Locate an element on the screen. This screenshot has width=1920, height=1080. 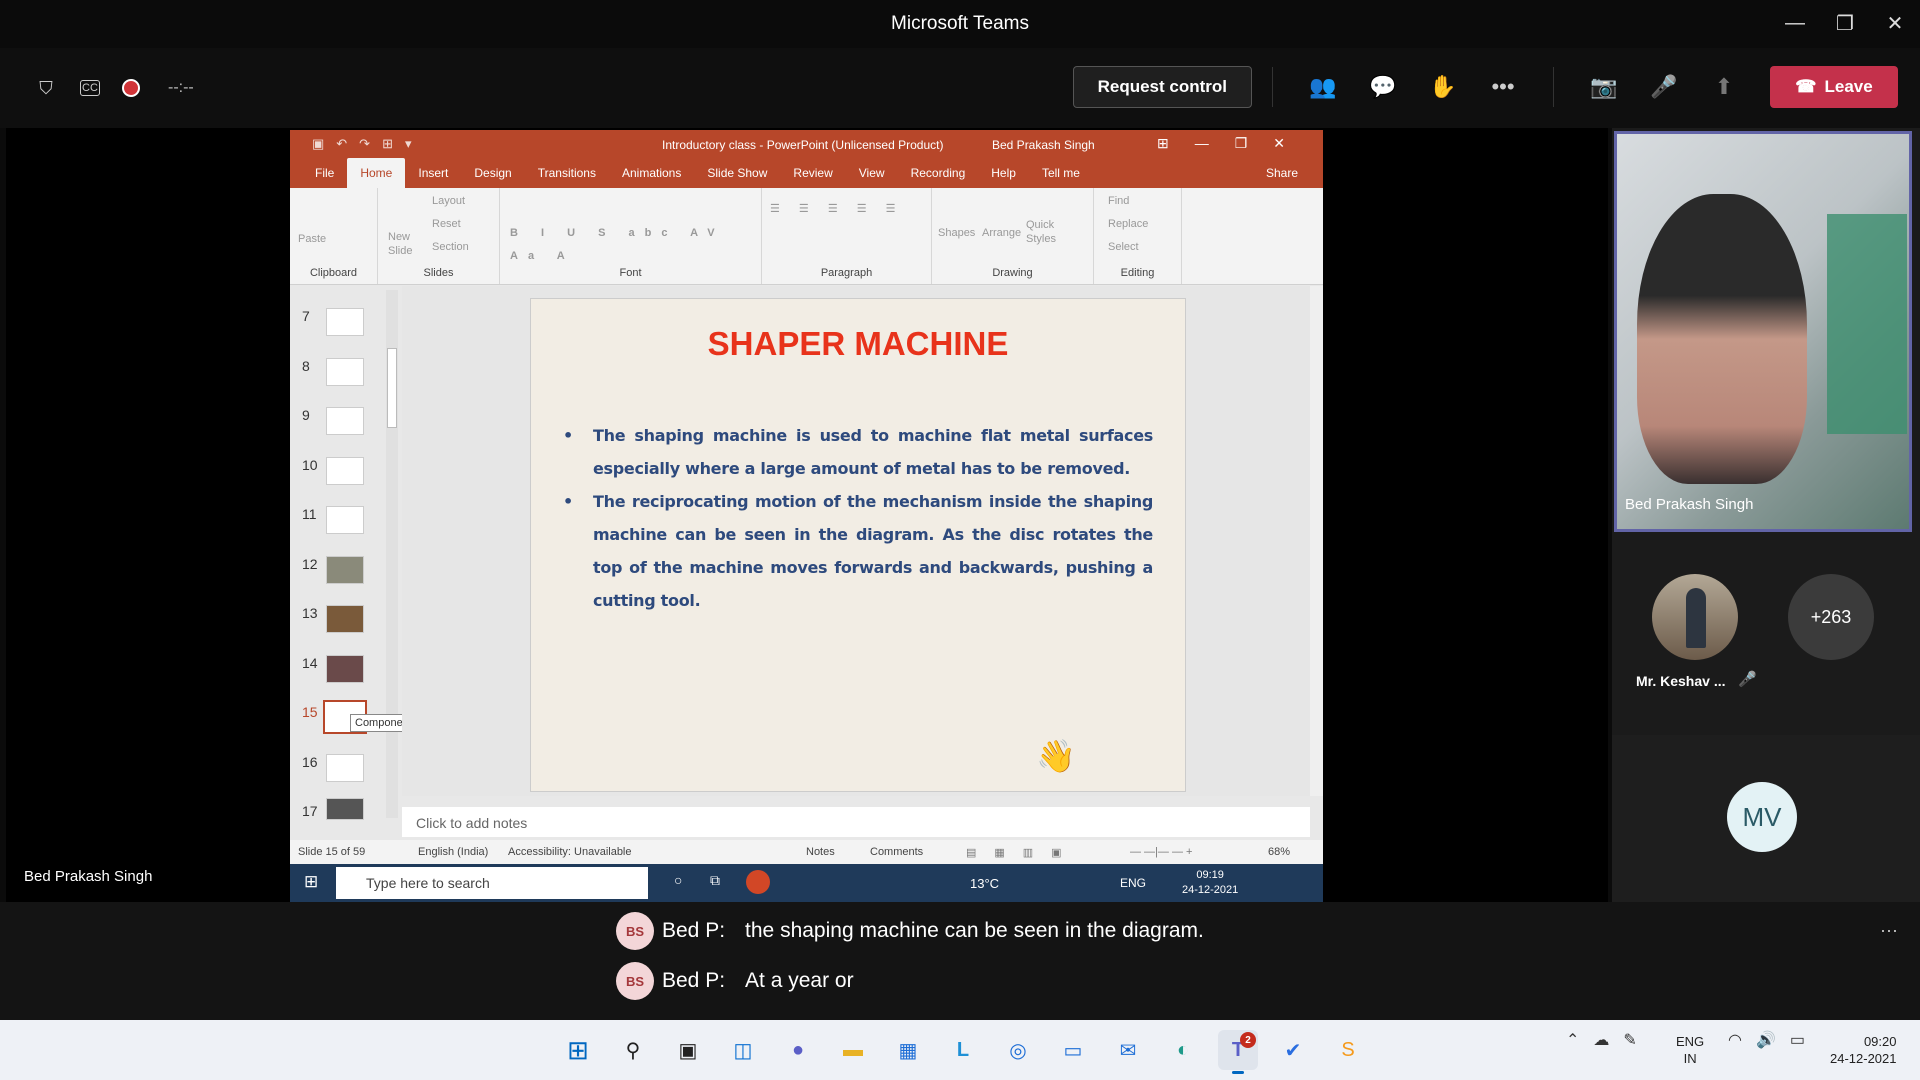
file-explorer-icon: ▬ is located at coordinates (853, 1050).